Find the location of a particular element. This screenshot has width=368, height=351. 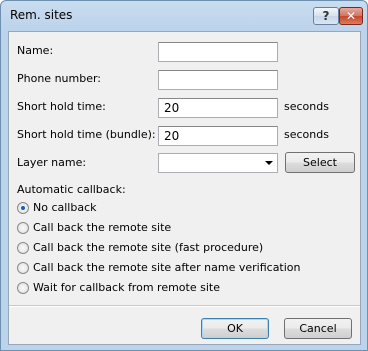

phone-number-label: Phone number: is located at coordinates (59, 78).